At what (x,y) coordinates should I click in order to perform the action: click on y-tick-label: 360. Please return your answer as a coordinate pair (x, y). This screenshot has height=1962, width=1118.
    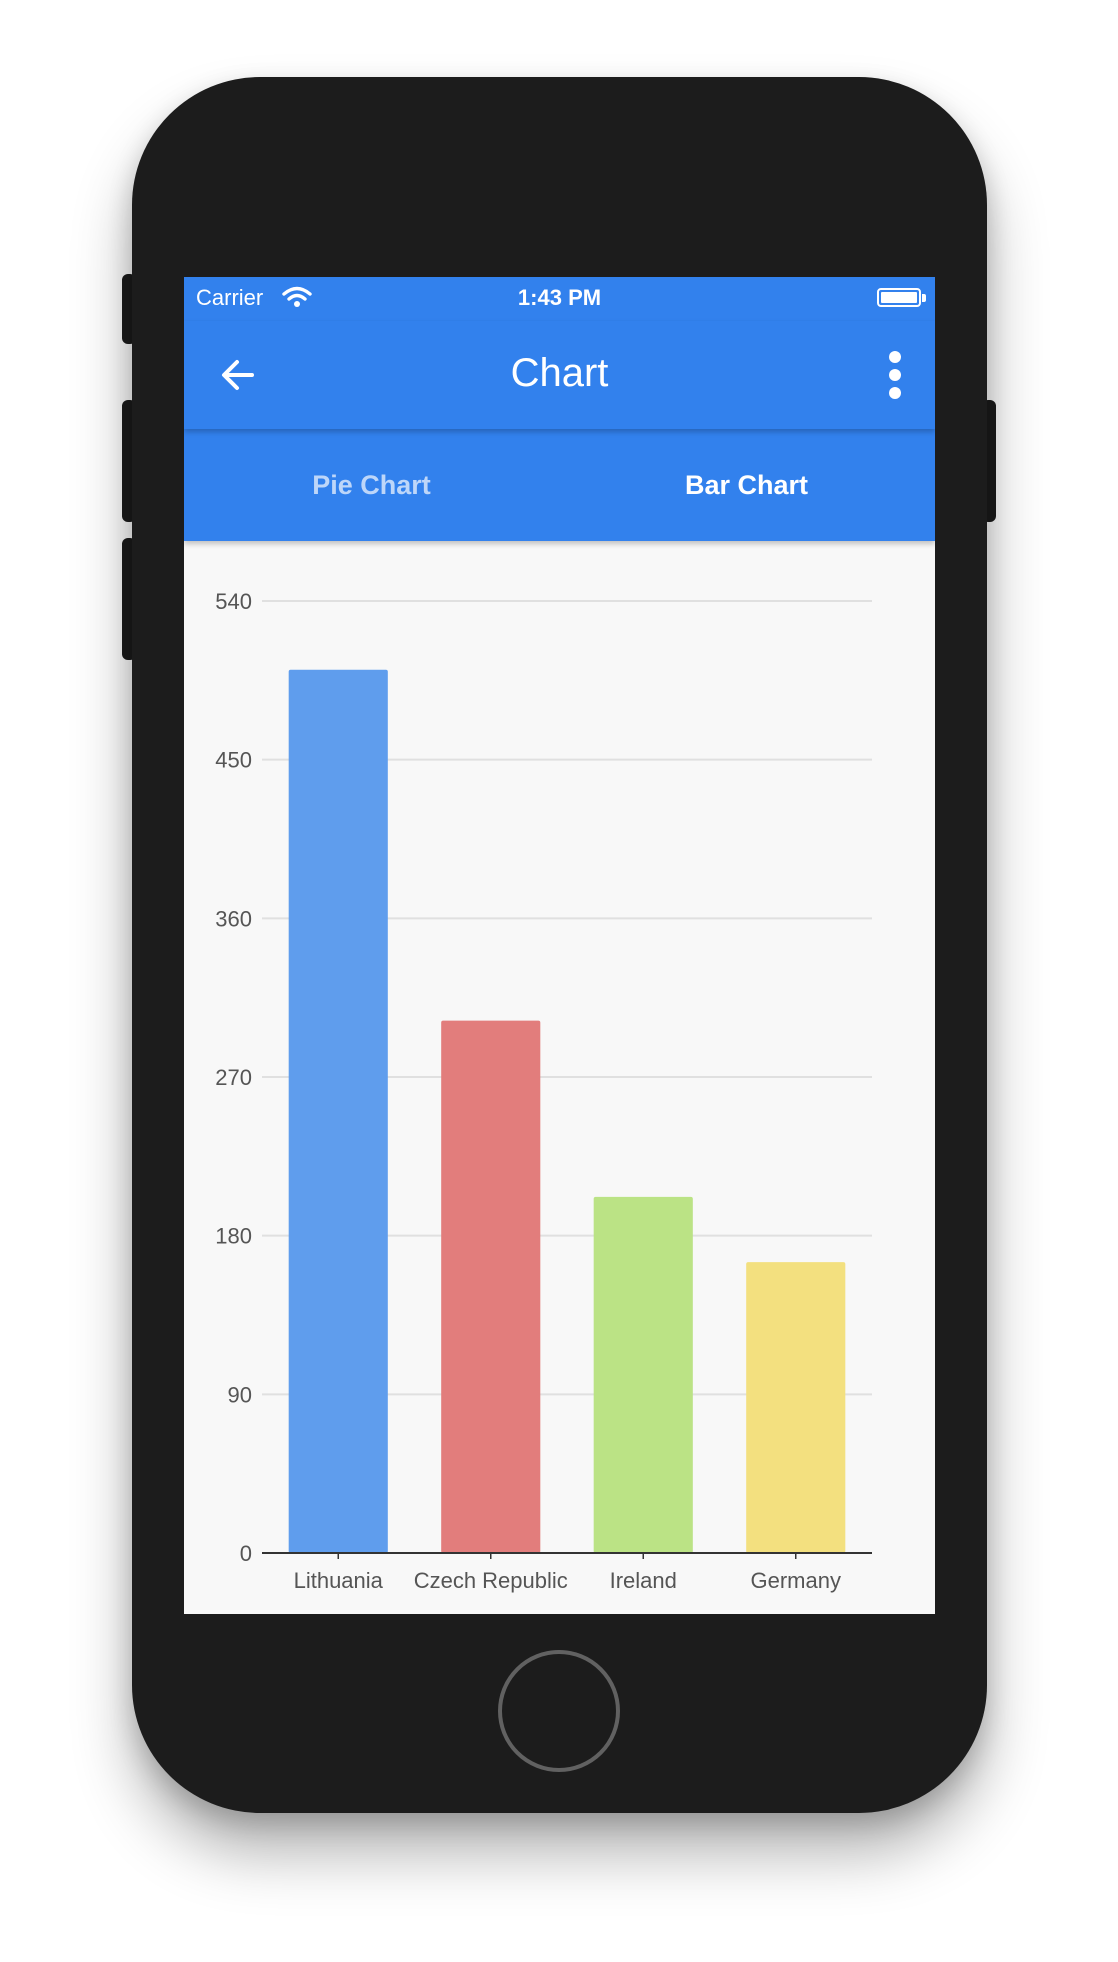
    Looking at the image, I should click on (233, 918).